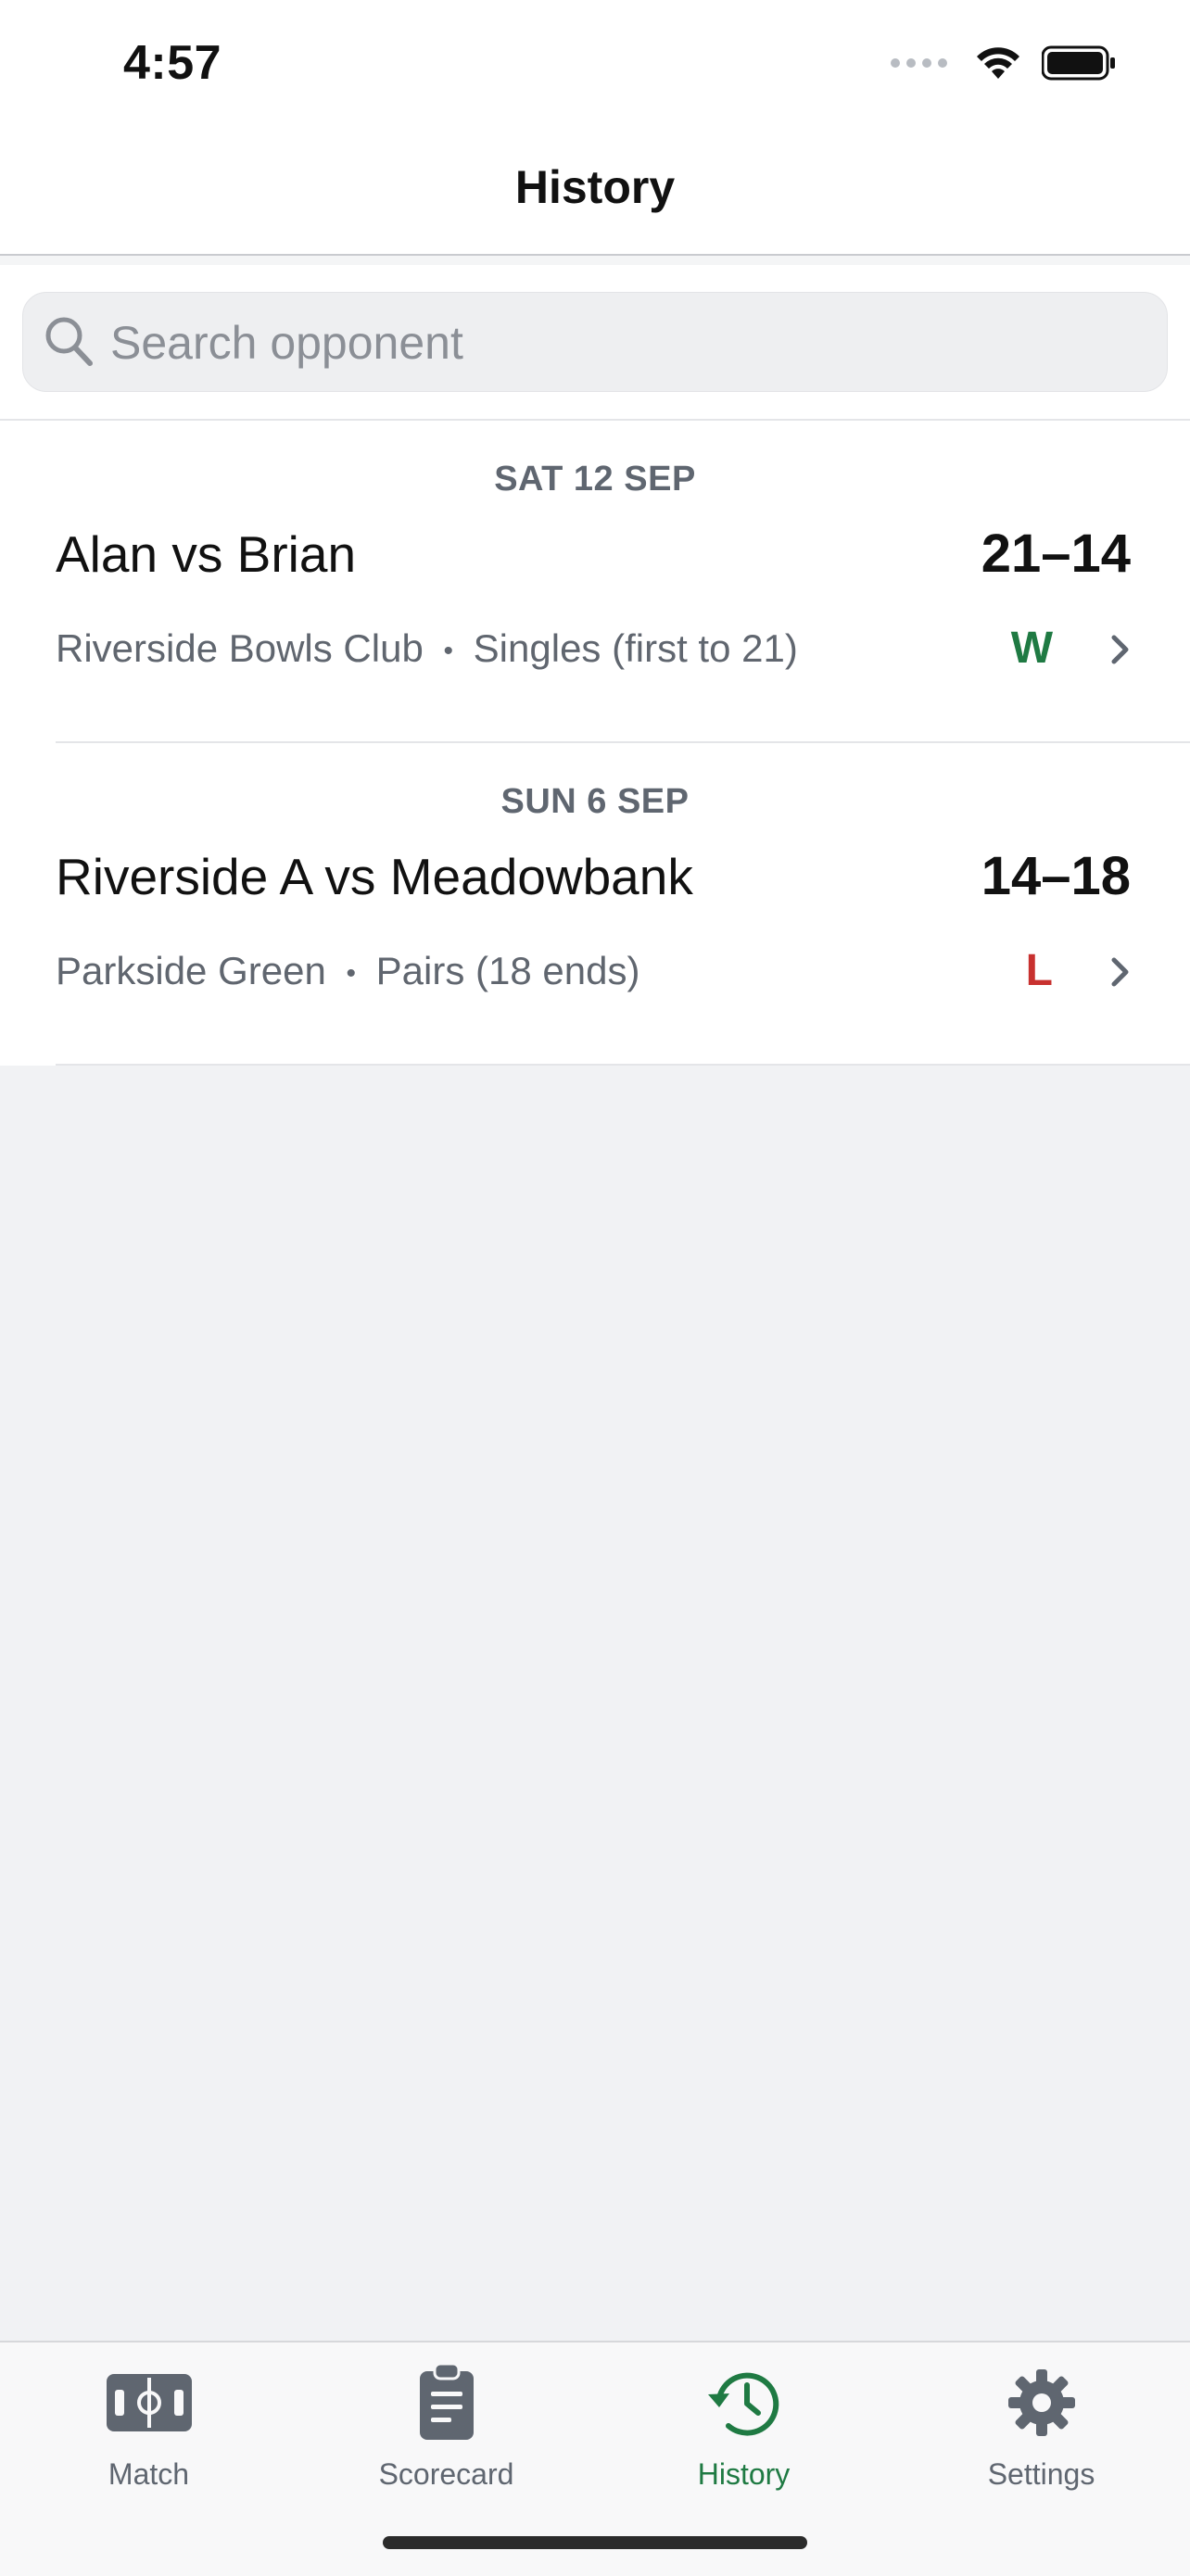 The image size is (1190, 2576). What do you see at coordinates (1041, 2402) in the screenshot?
I see `gear-icon` at bounding box center [1041, 2402].